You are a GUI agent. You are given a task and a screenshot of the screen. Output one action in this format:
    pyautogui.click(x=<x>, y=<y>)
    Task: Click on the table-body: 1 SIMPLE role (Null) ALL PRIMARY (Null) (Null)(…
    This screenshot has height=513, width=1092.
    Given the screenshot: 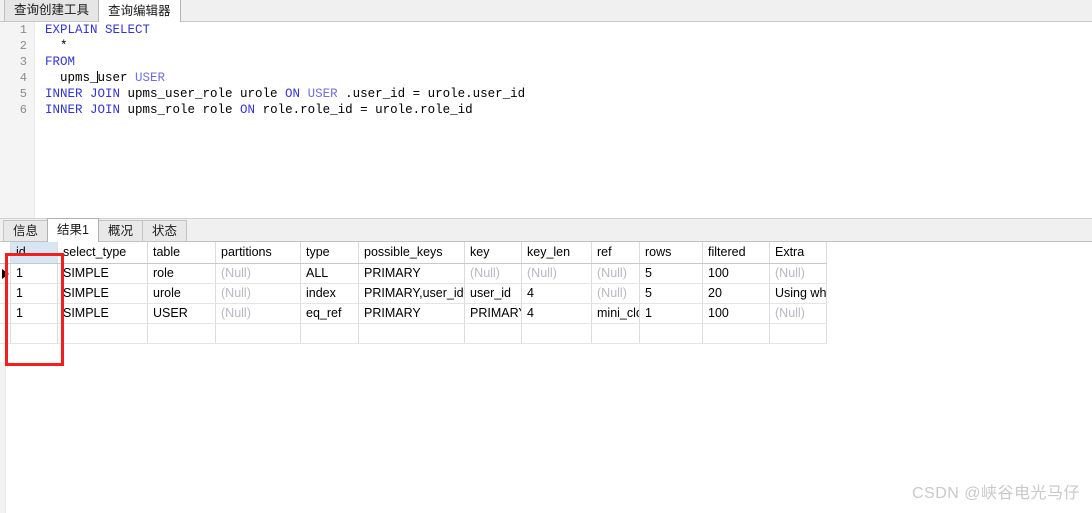 What is the action you would take?
    pyautogui.click(x=413, y=303)
    